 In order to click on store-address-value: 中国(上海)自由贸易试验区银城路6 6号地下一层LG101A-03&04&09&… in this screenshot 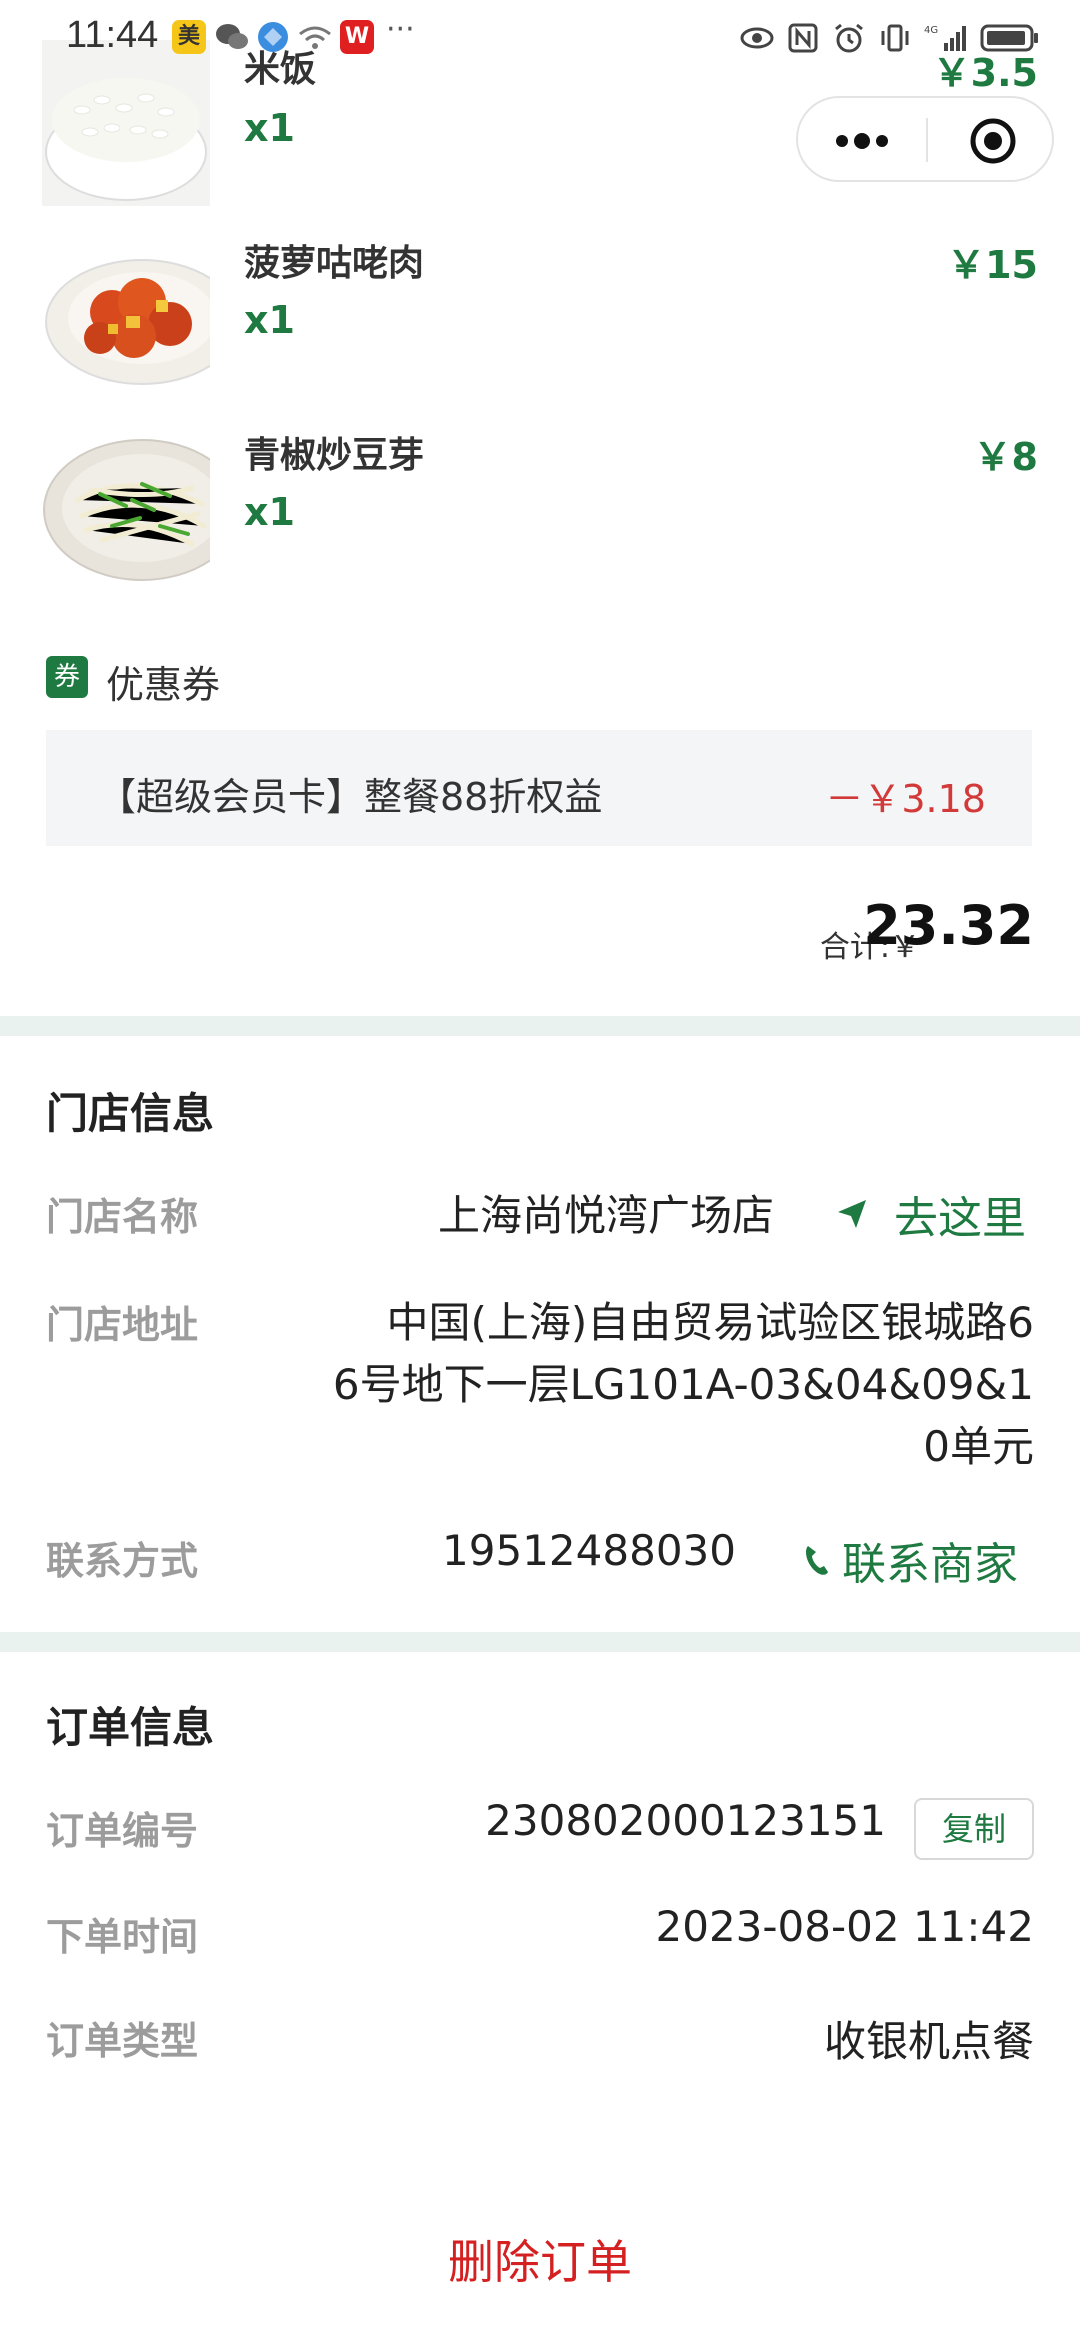, I will do `click(683, 1385)`.